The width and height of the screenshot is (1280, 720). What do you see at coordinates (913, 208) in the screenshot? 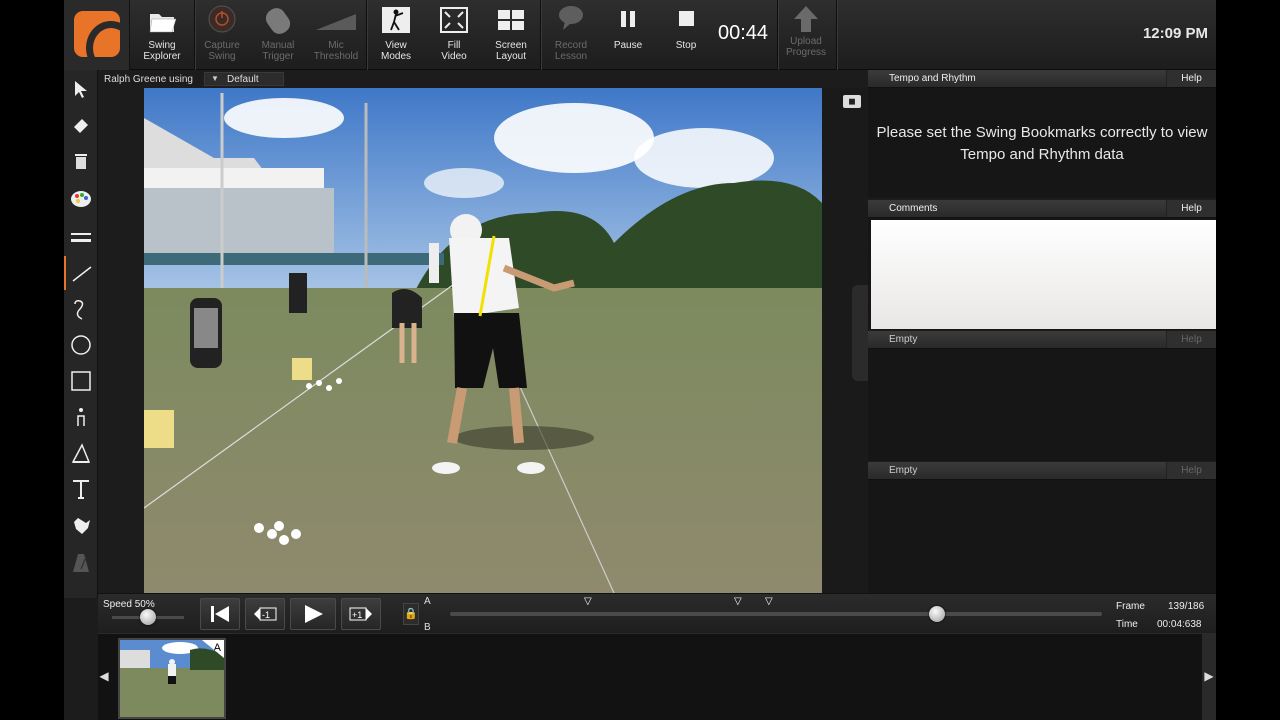
I see `comments-title: Comments` at bounding box center [913, 208].